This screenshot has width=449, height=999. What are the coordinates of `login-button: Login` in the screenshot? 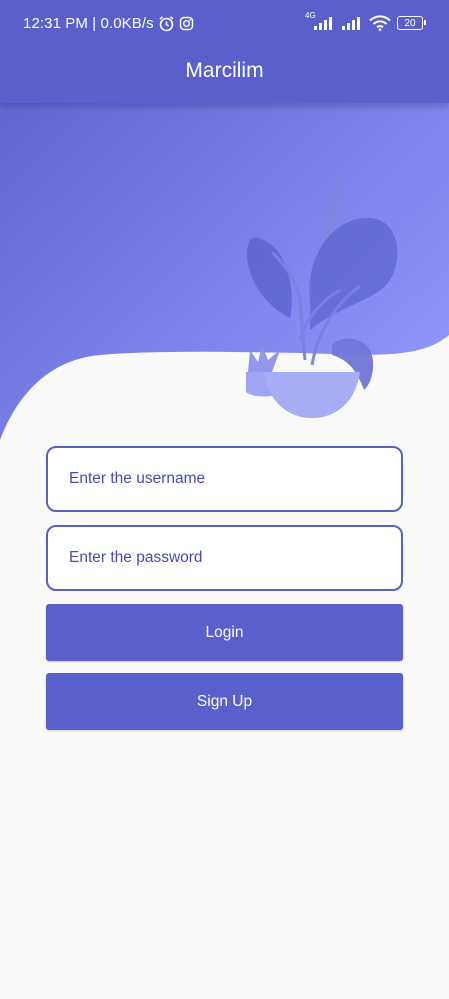 It's located at (224, 632).